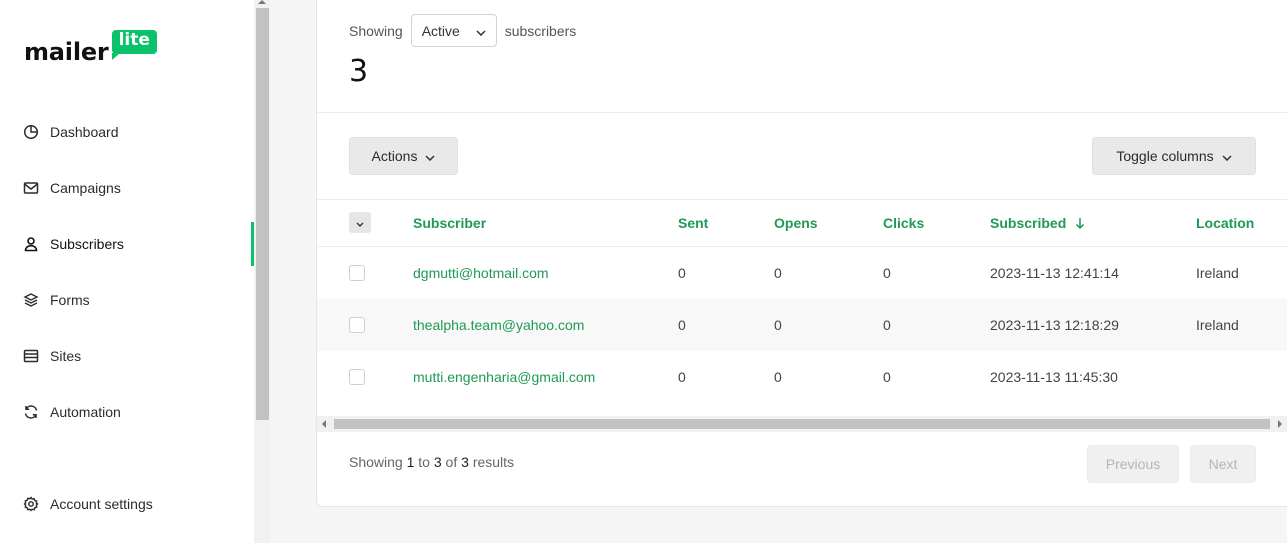 This screenshot has height=543, width=1287. I want to click on status-select-value: Active, so click(440, 30).